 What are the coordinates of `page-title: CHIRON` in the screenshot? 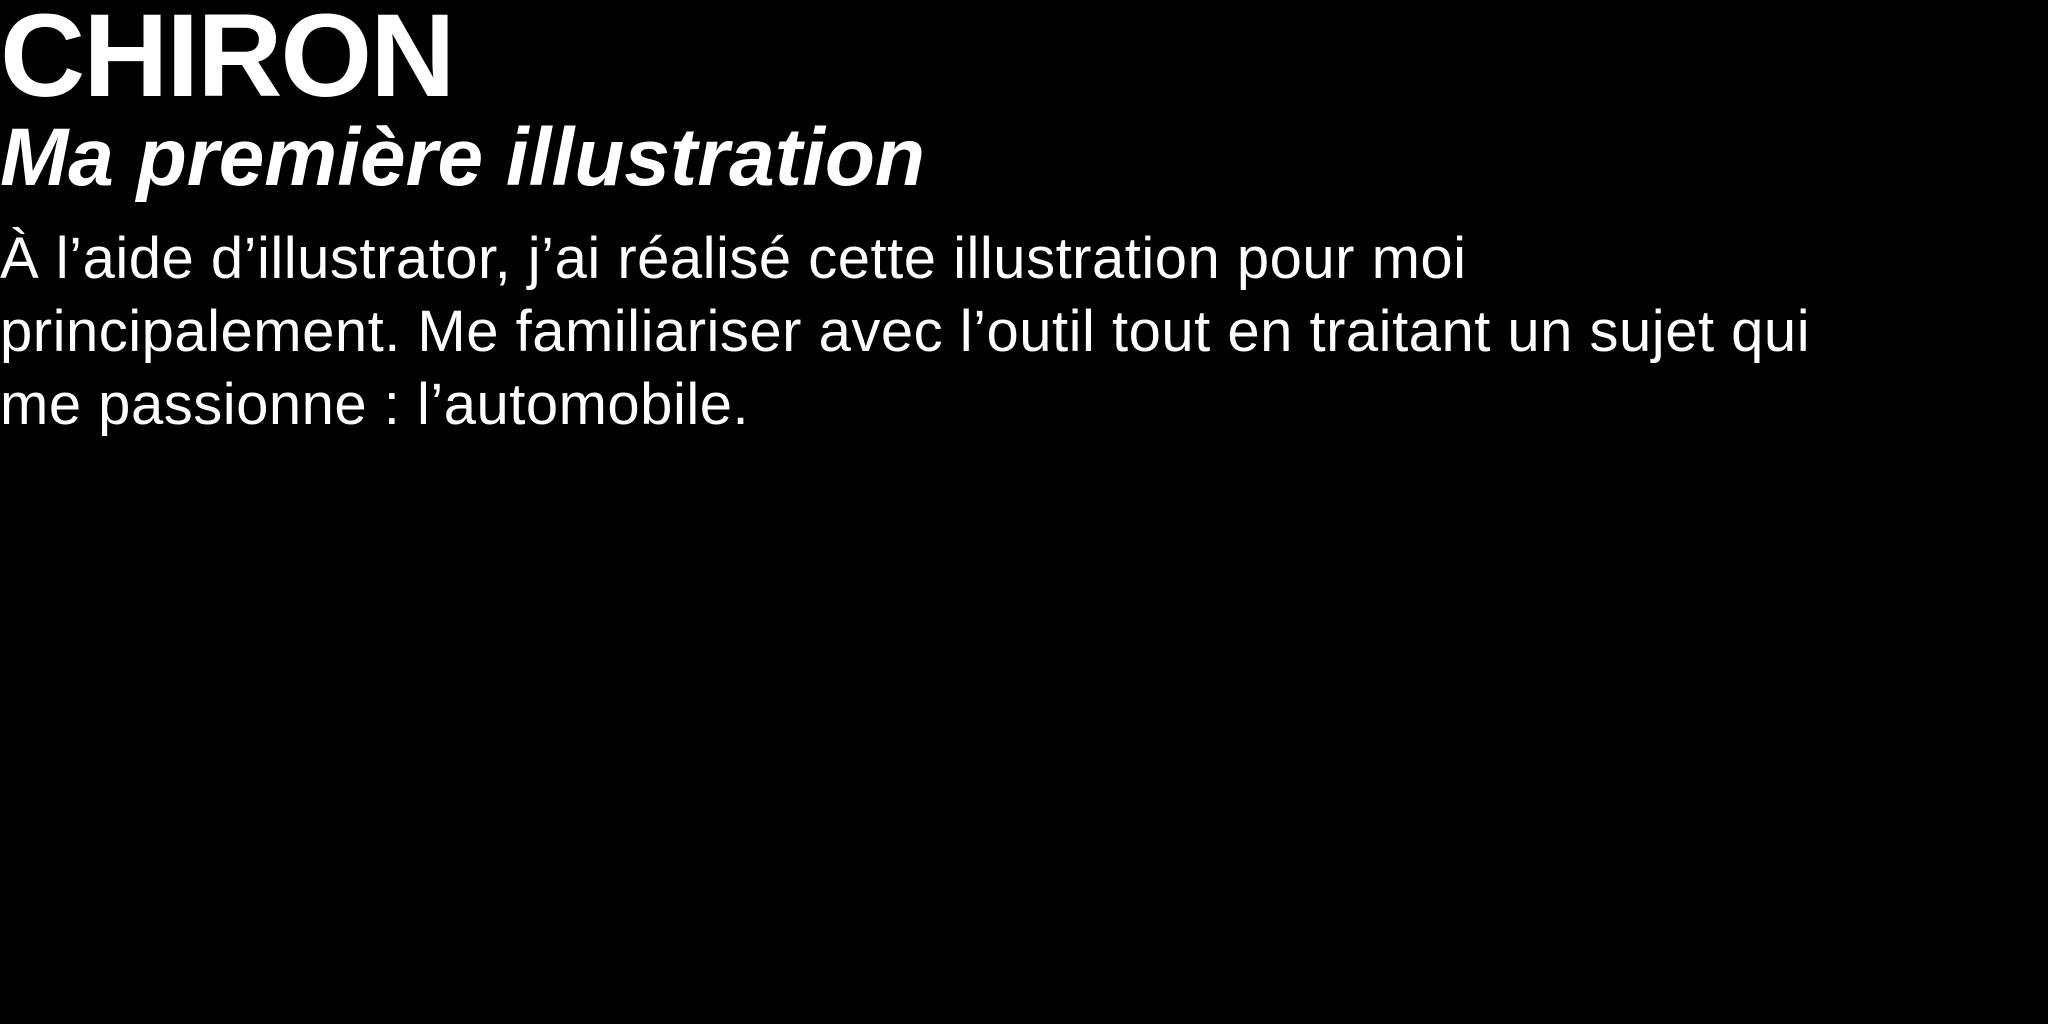 It's located at (227, 61).